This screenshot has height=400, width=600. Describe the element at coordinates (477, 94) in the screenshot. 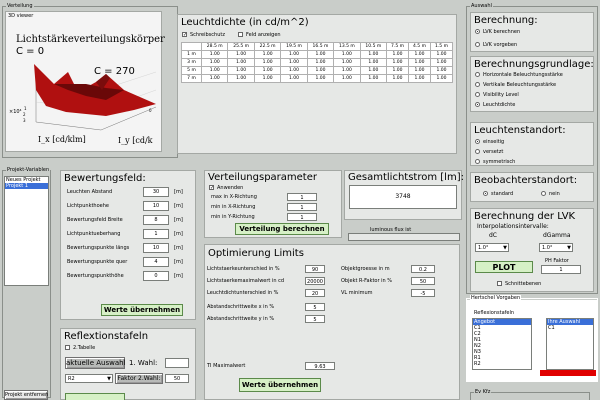

I see `radio-visibility` at that location.